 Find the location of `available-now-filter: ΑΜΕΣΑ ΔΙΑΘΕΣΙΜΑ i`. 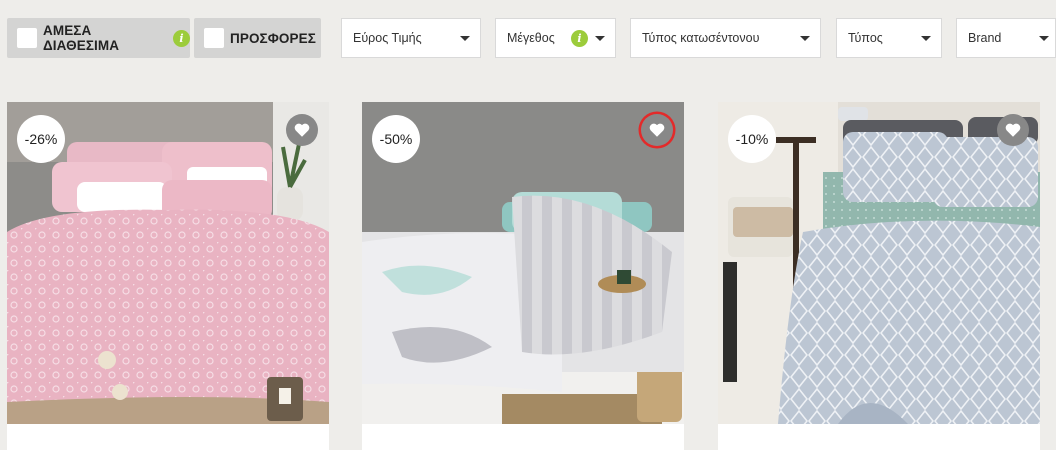

available-now-filter: ΑΜΕΣΑ ΔΙΑΘΕΣΙΜΑ i is located at coordinates (98, 38).